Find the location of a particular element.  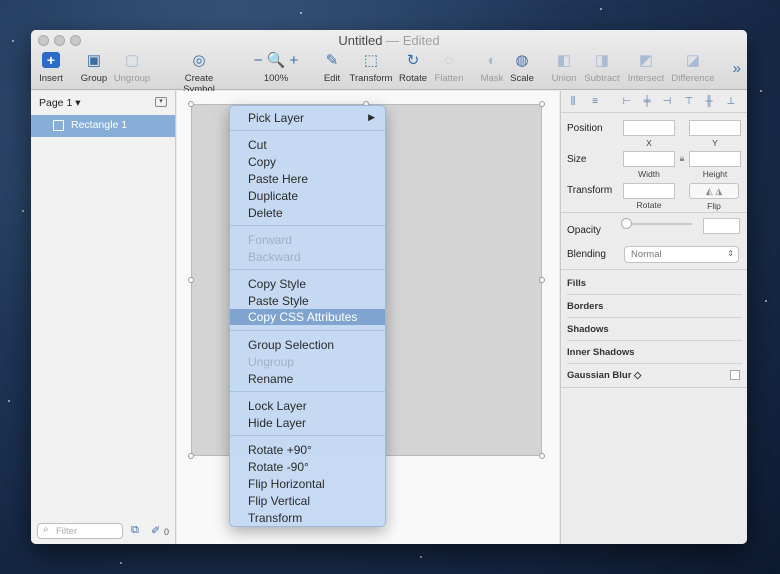

menu-rotate-cw: Rotate +90° is located at coordinates (280, 450).